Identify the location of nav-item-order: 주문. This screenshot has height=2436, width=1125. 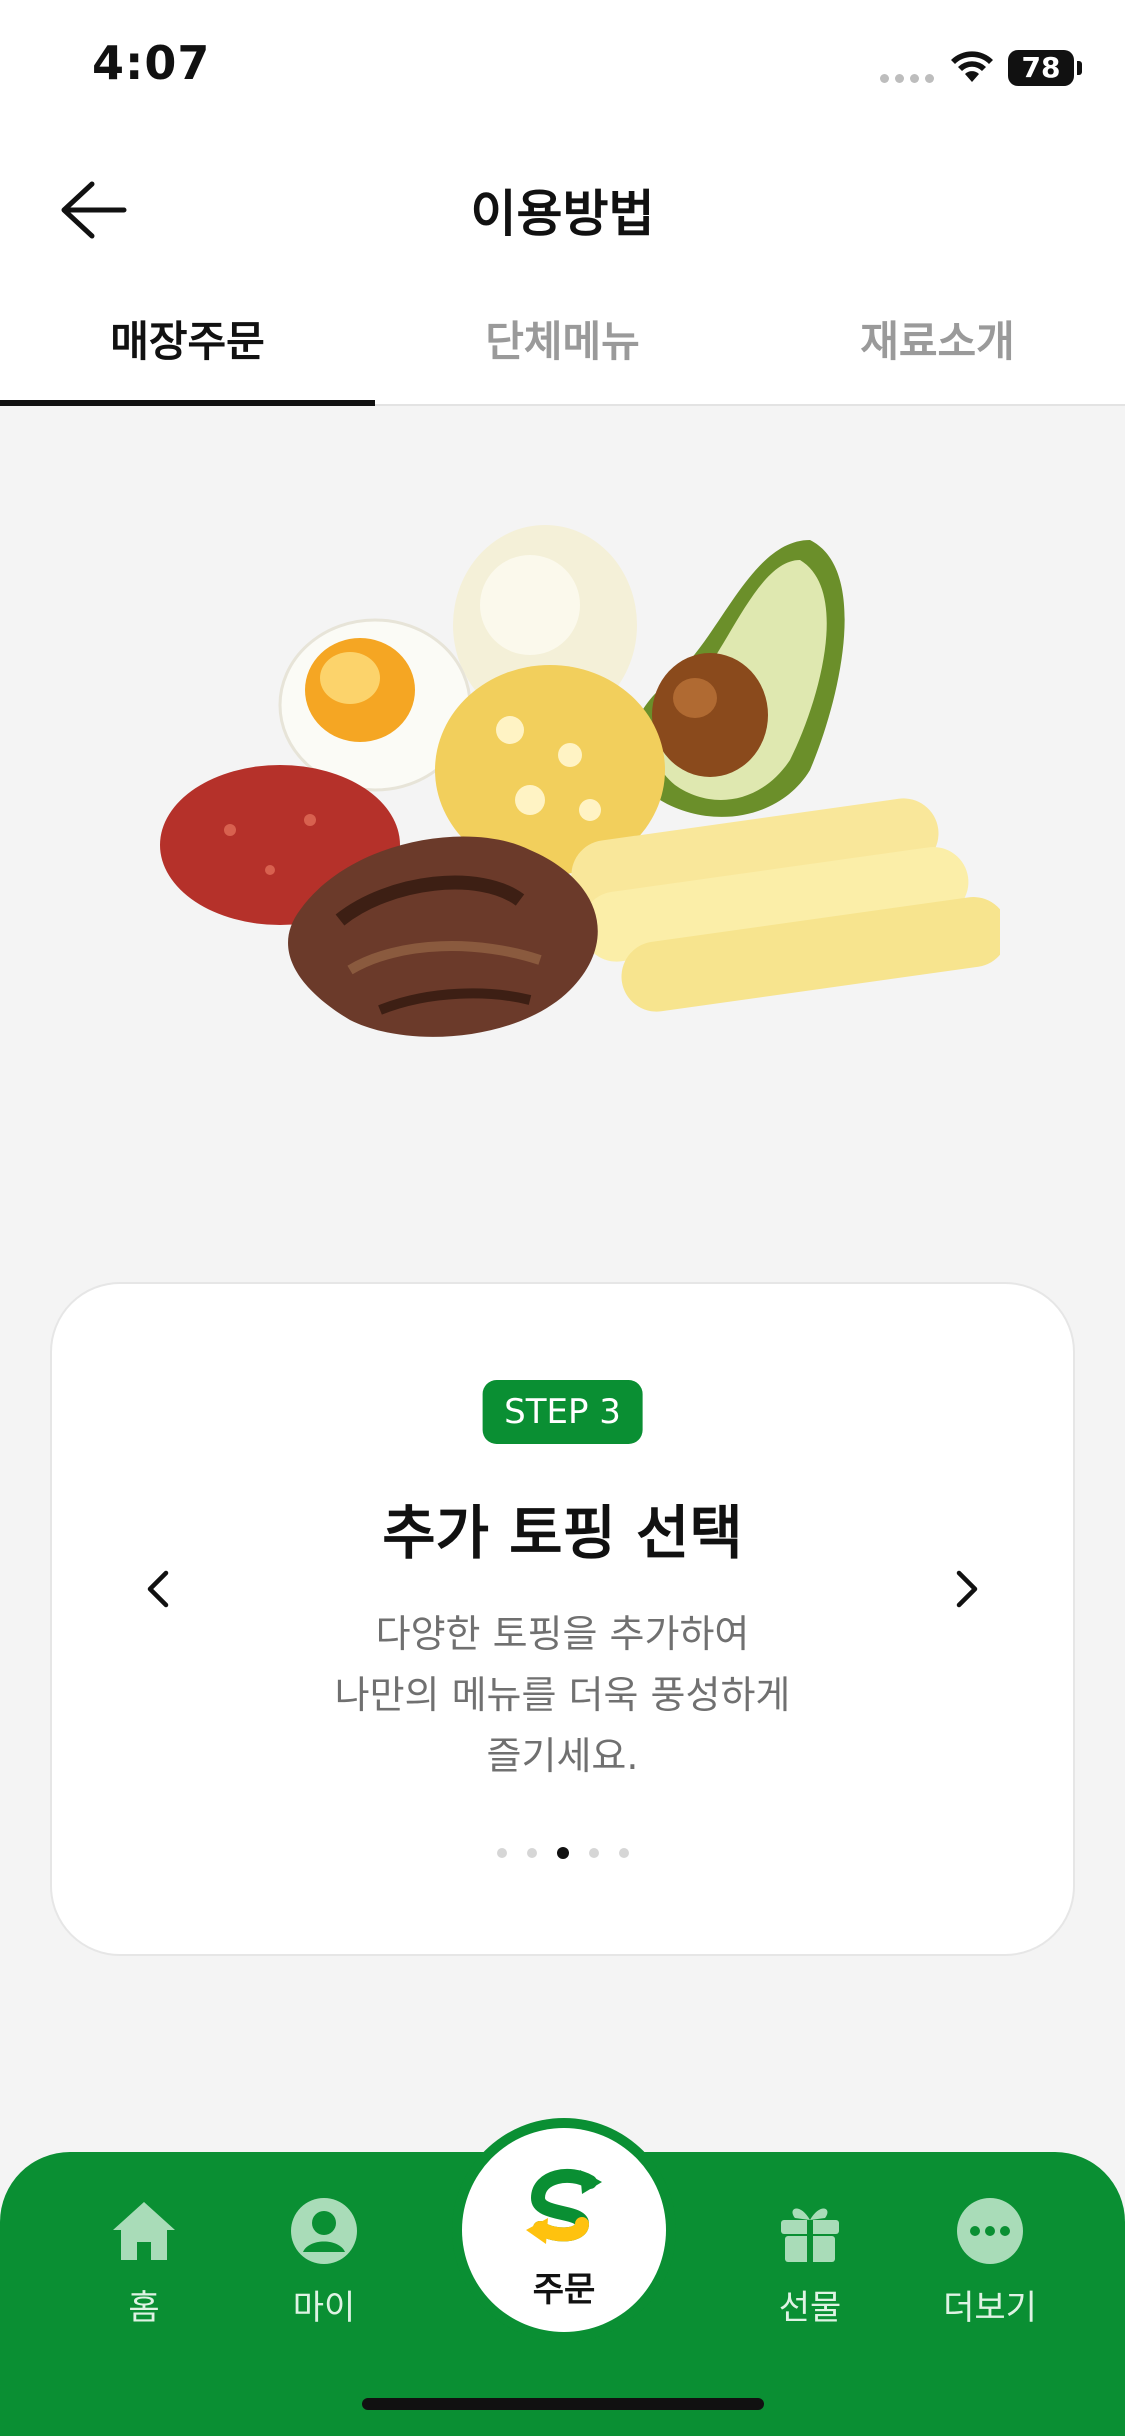
(564, 2230).